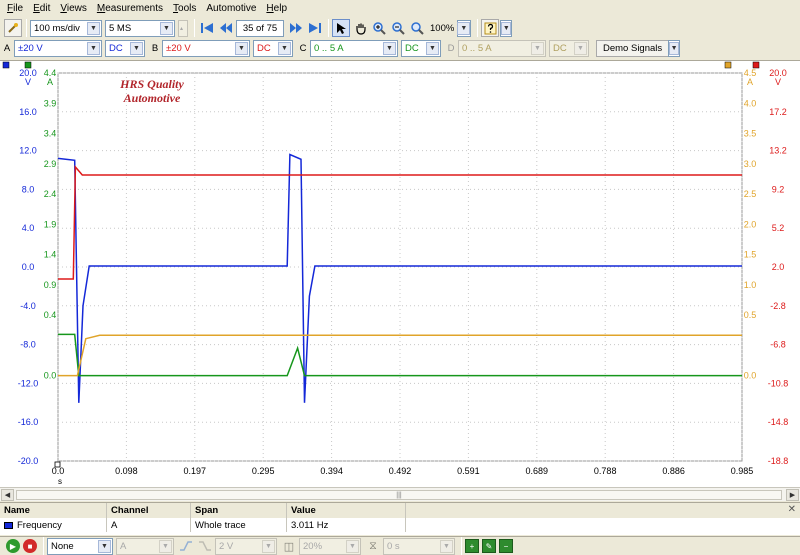 The image size is (800, 555). Describe the element at coordinates (400, 525) in the screenshot. I see `table-row: Frequency A Whole trace 3.011 Hz` at that location.